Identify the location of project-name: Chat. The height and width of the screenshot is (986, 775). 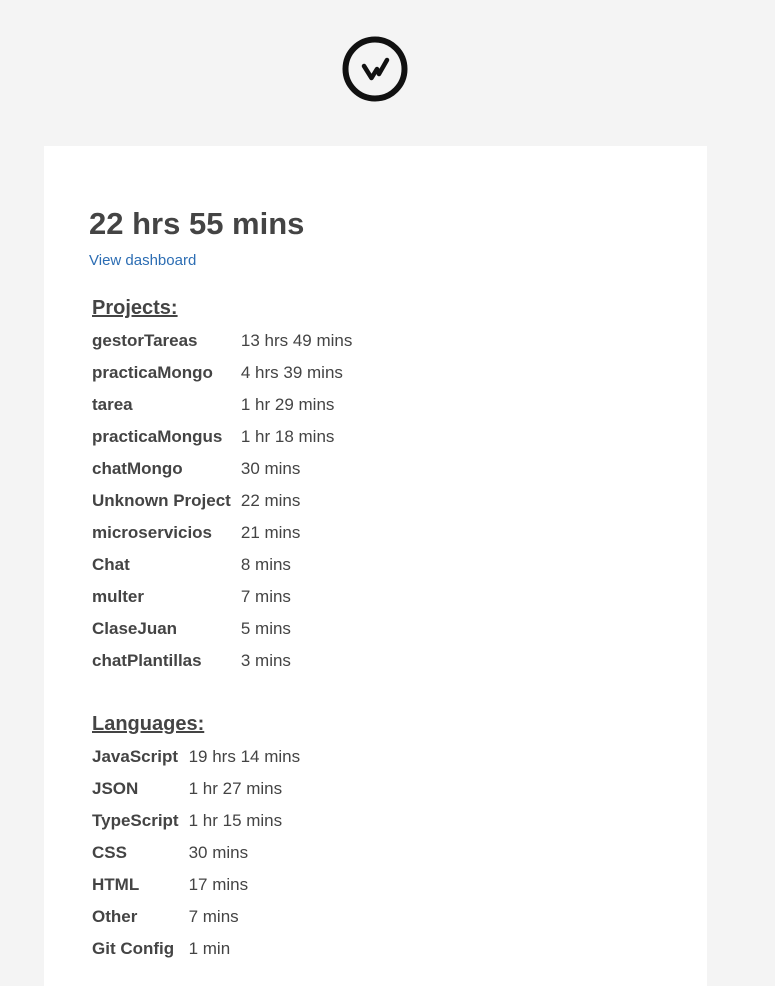
(111, 564).